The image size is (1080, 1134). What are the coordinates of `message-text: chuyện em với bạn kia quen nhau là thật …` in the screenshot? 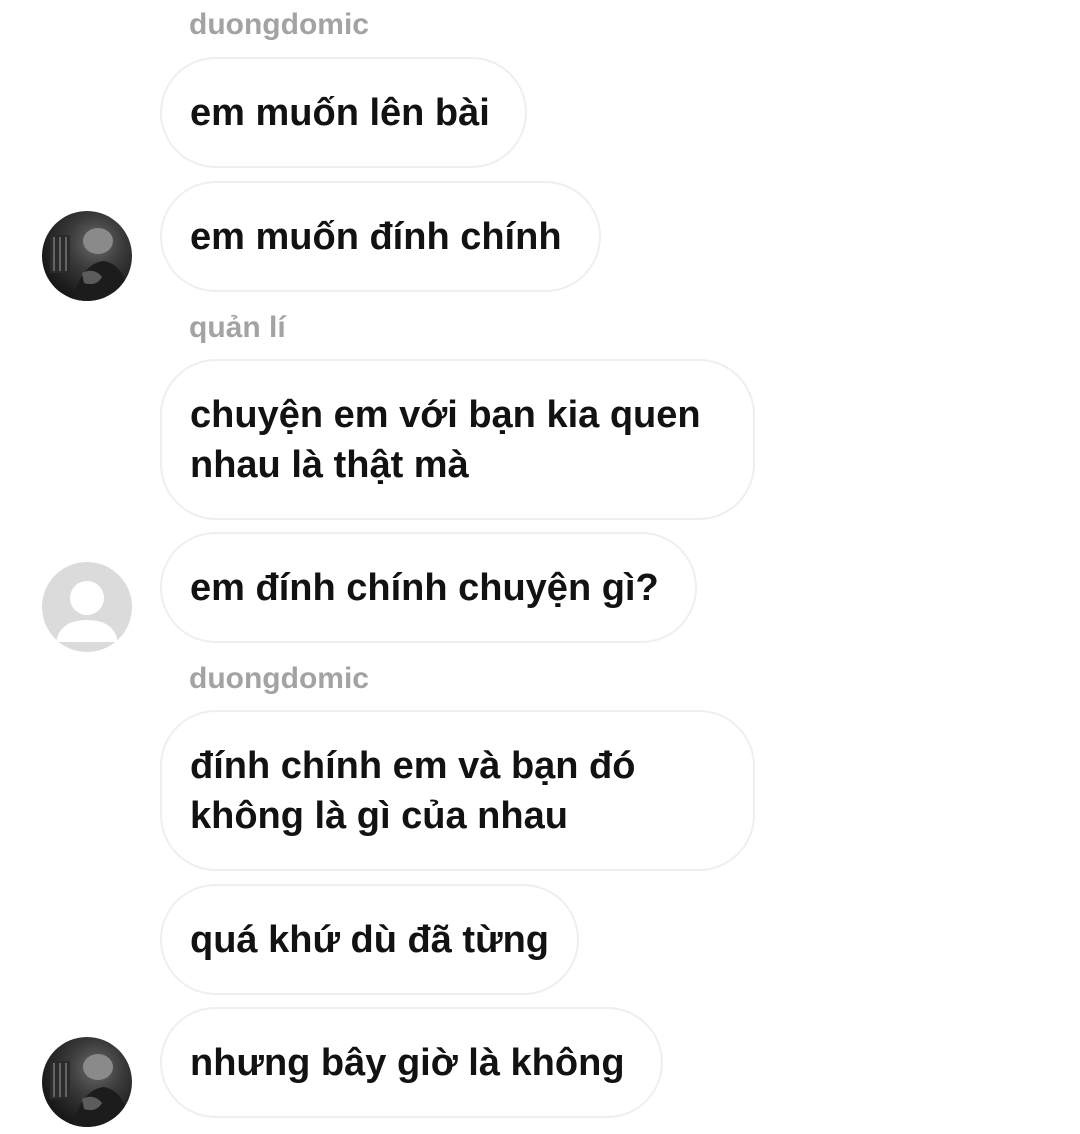 It's located at (445, 439).